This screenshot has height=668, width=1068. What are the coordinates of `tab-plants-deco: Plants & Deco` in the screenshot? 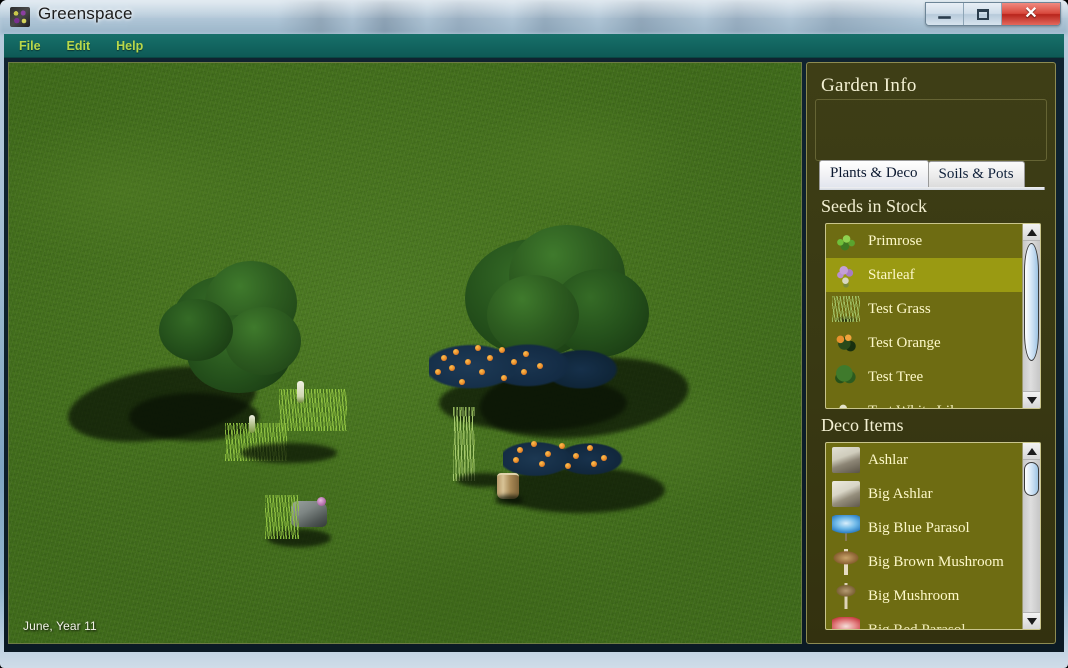 It's located at (874, 173).